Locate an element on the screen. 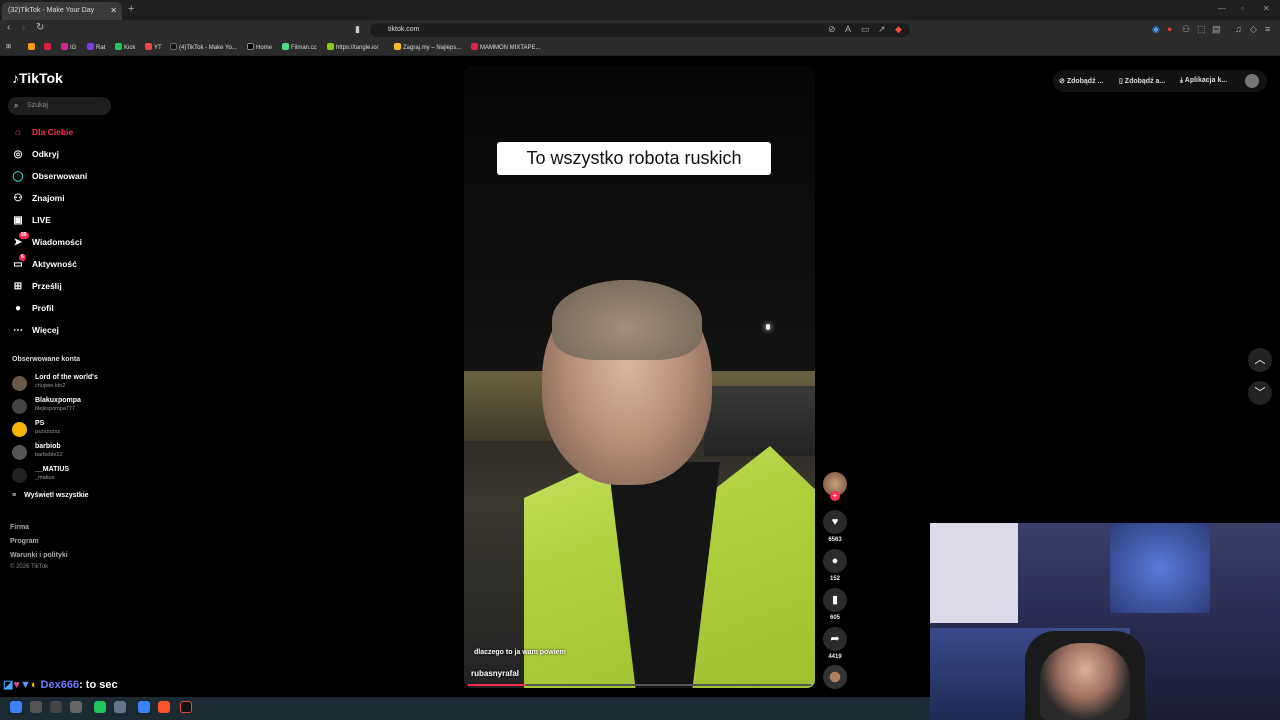  nav-profile: ● Profil is located at coordinates (33, 308).